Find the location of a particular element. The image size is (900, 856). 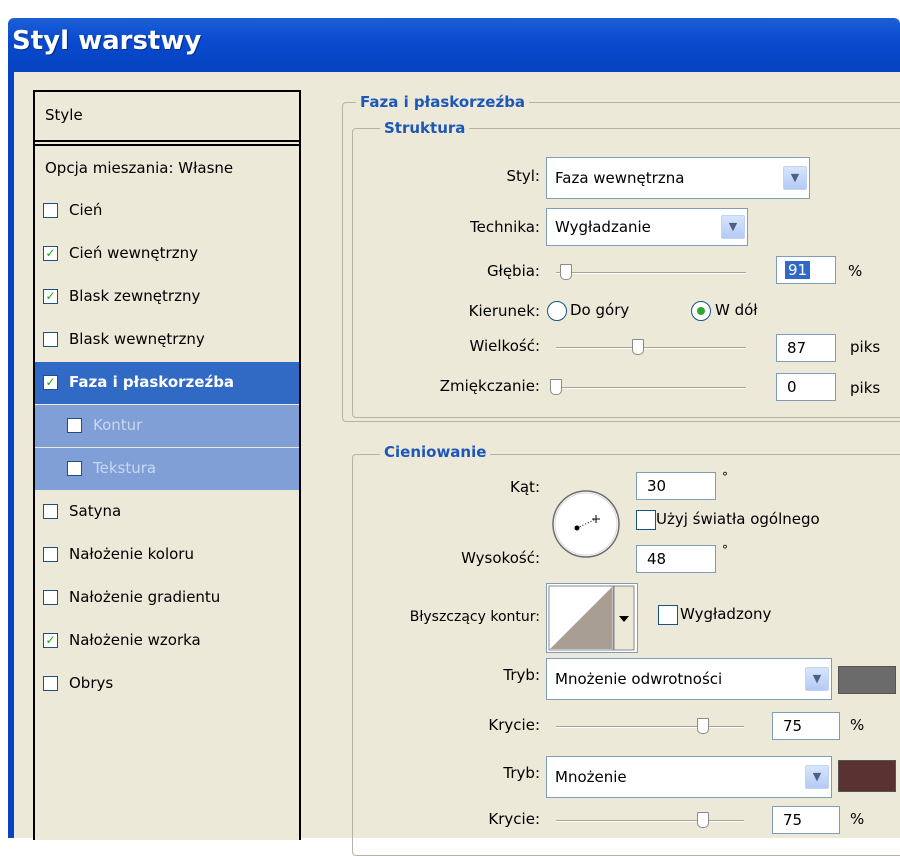

size-label: Wielkość: is located at coordinates (504, 346).